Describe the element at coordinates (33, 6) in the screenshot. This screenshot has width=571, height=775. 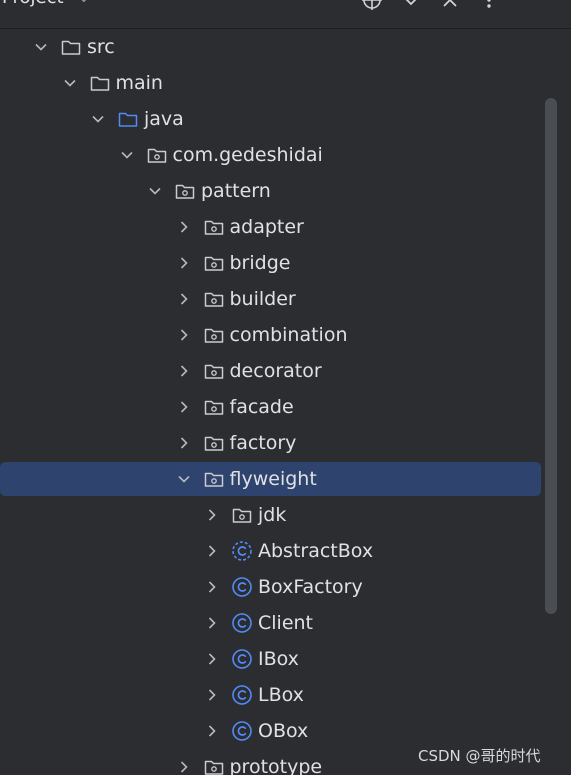
I see `panel-title: Project` at that location.